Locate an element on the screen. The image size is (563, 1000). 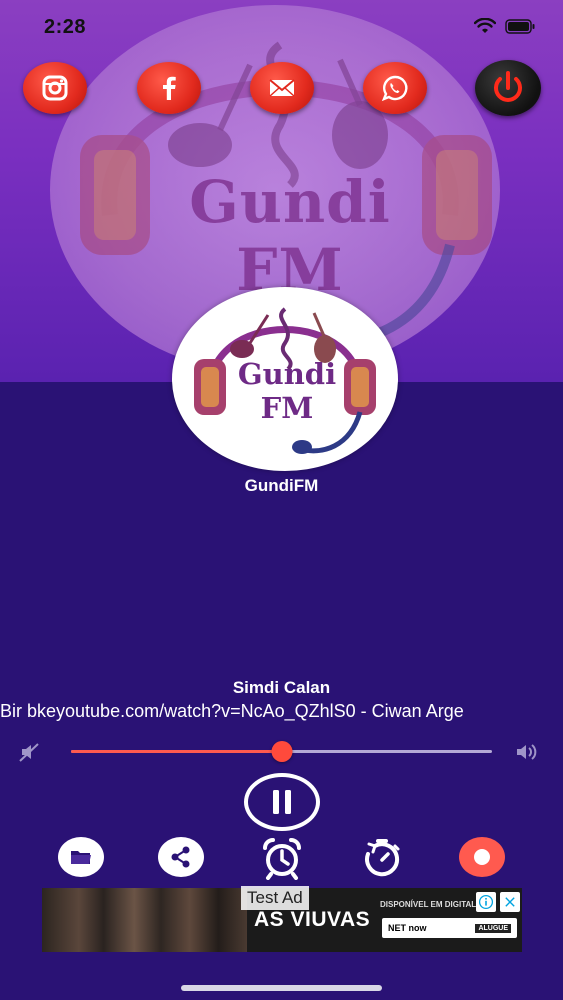
mail-icon is located at coordinates (282, 88).